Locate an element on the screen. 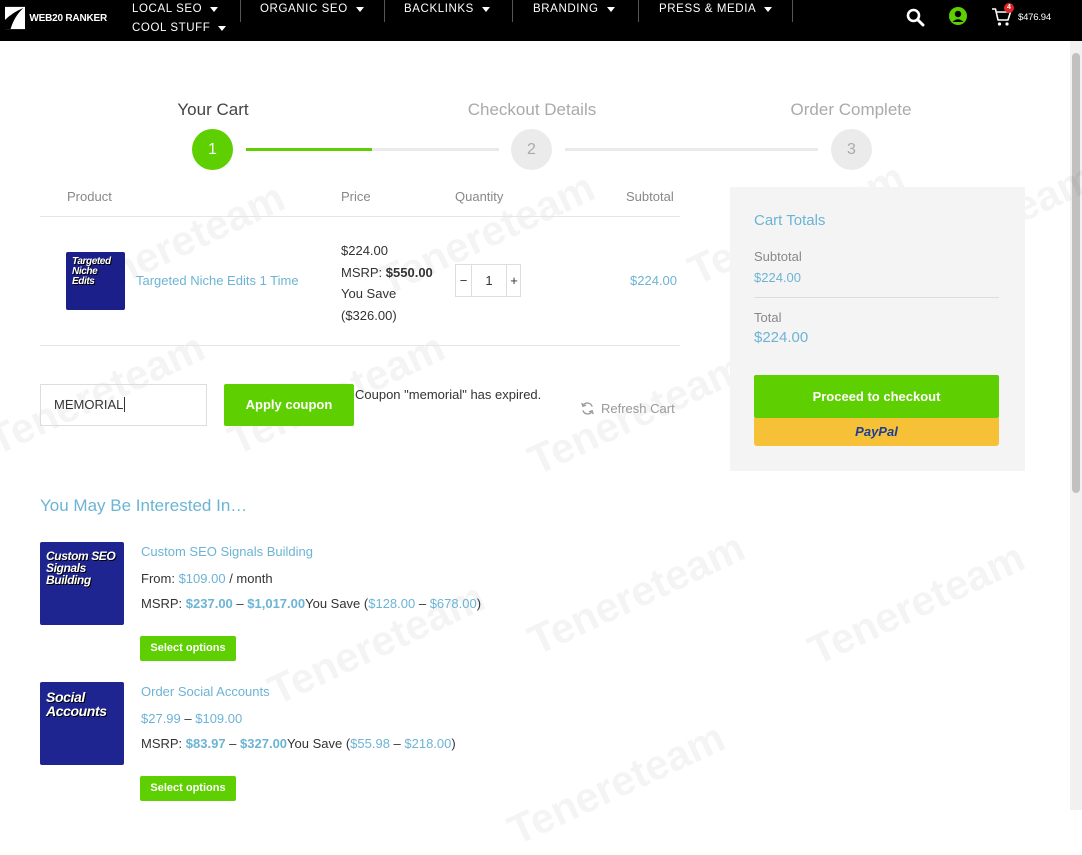 Image resolution: width=1082 pixels, height=855 pixels. nav-backlinks-label: BACKLINKS is located at coordinates (439, 9).